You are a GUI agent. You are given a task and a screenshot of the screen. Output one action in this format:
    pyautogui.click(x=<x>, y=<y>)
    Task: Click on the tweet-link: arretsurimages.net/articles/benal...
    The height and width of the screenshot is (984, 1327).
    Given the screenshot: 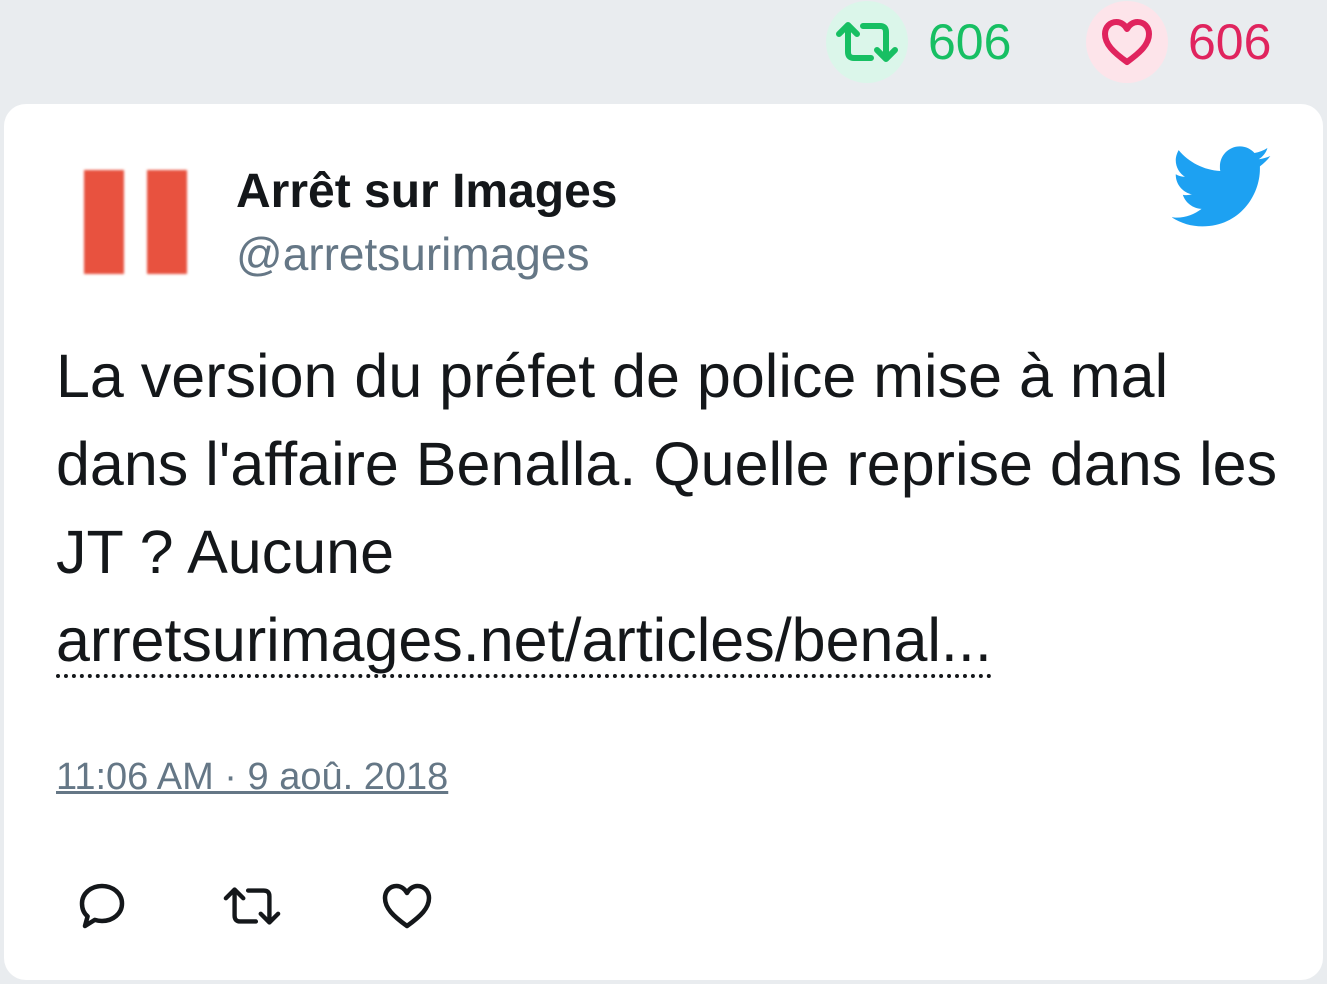 What is the action you would take?
    pyautogui.click(x=524, y=642)
    